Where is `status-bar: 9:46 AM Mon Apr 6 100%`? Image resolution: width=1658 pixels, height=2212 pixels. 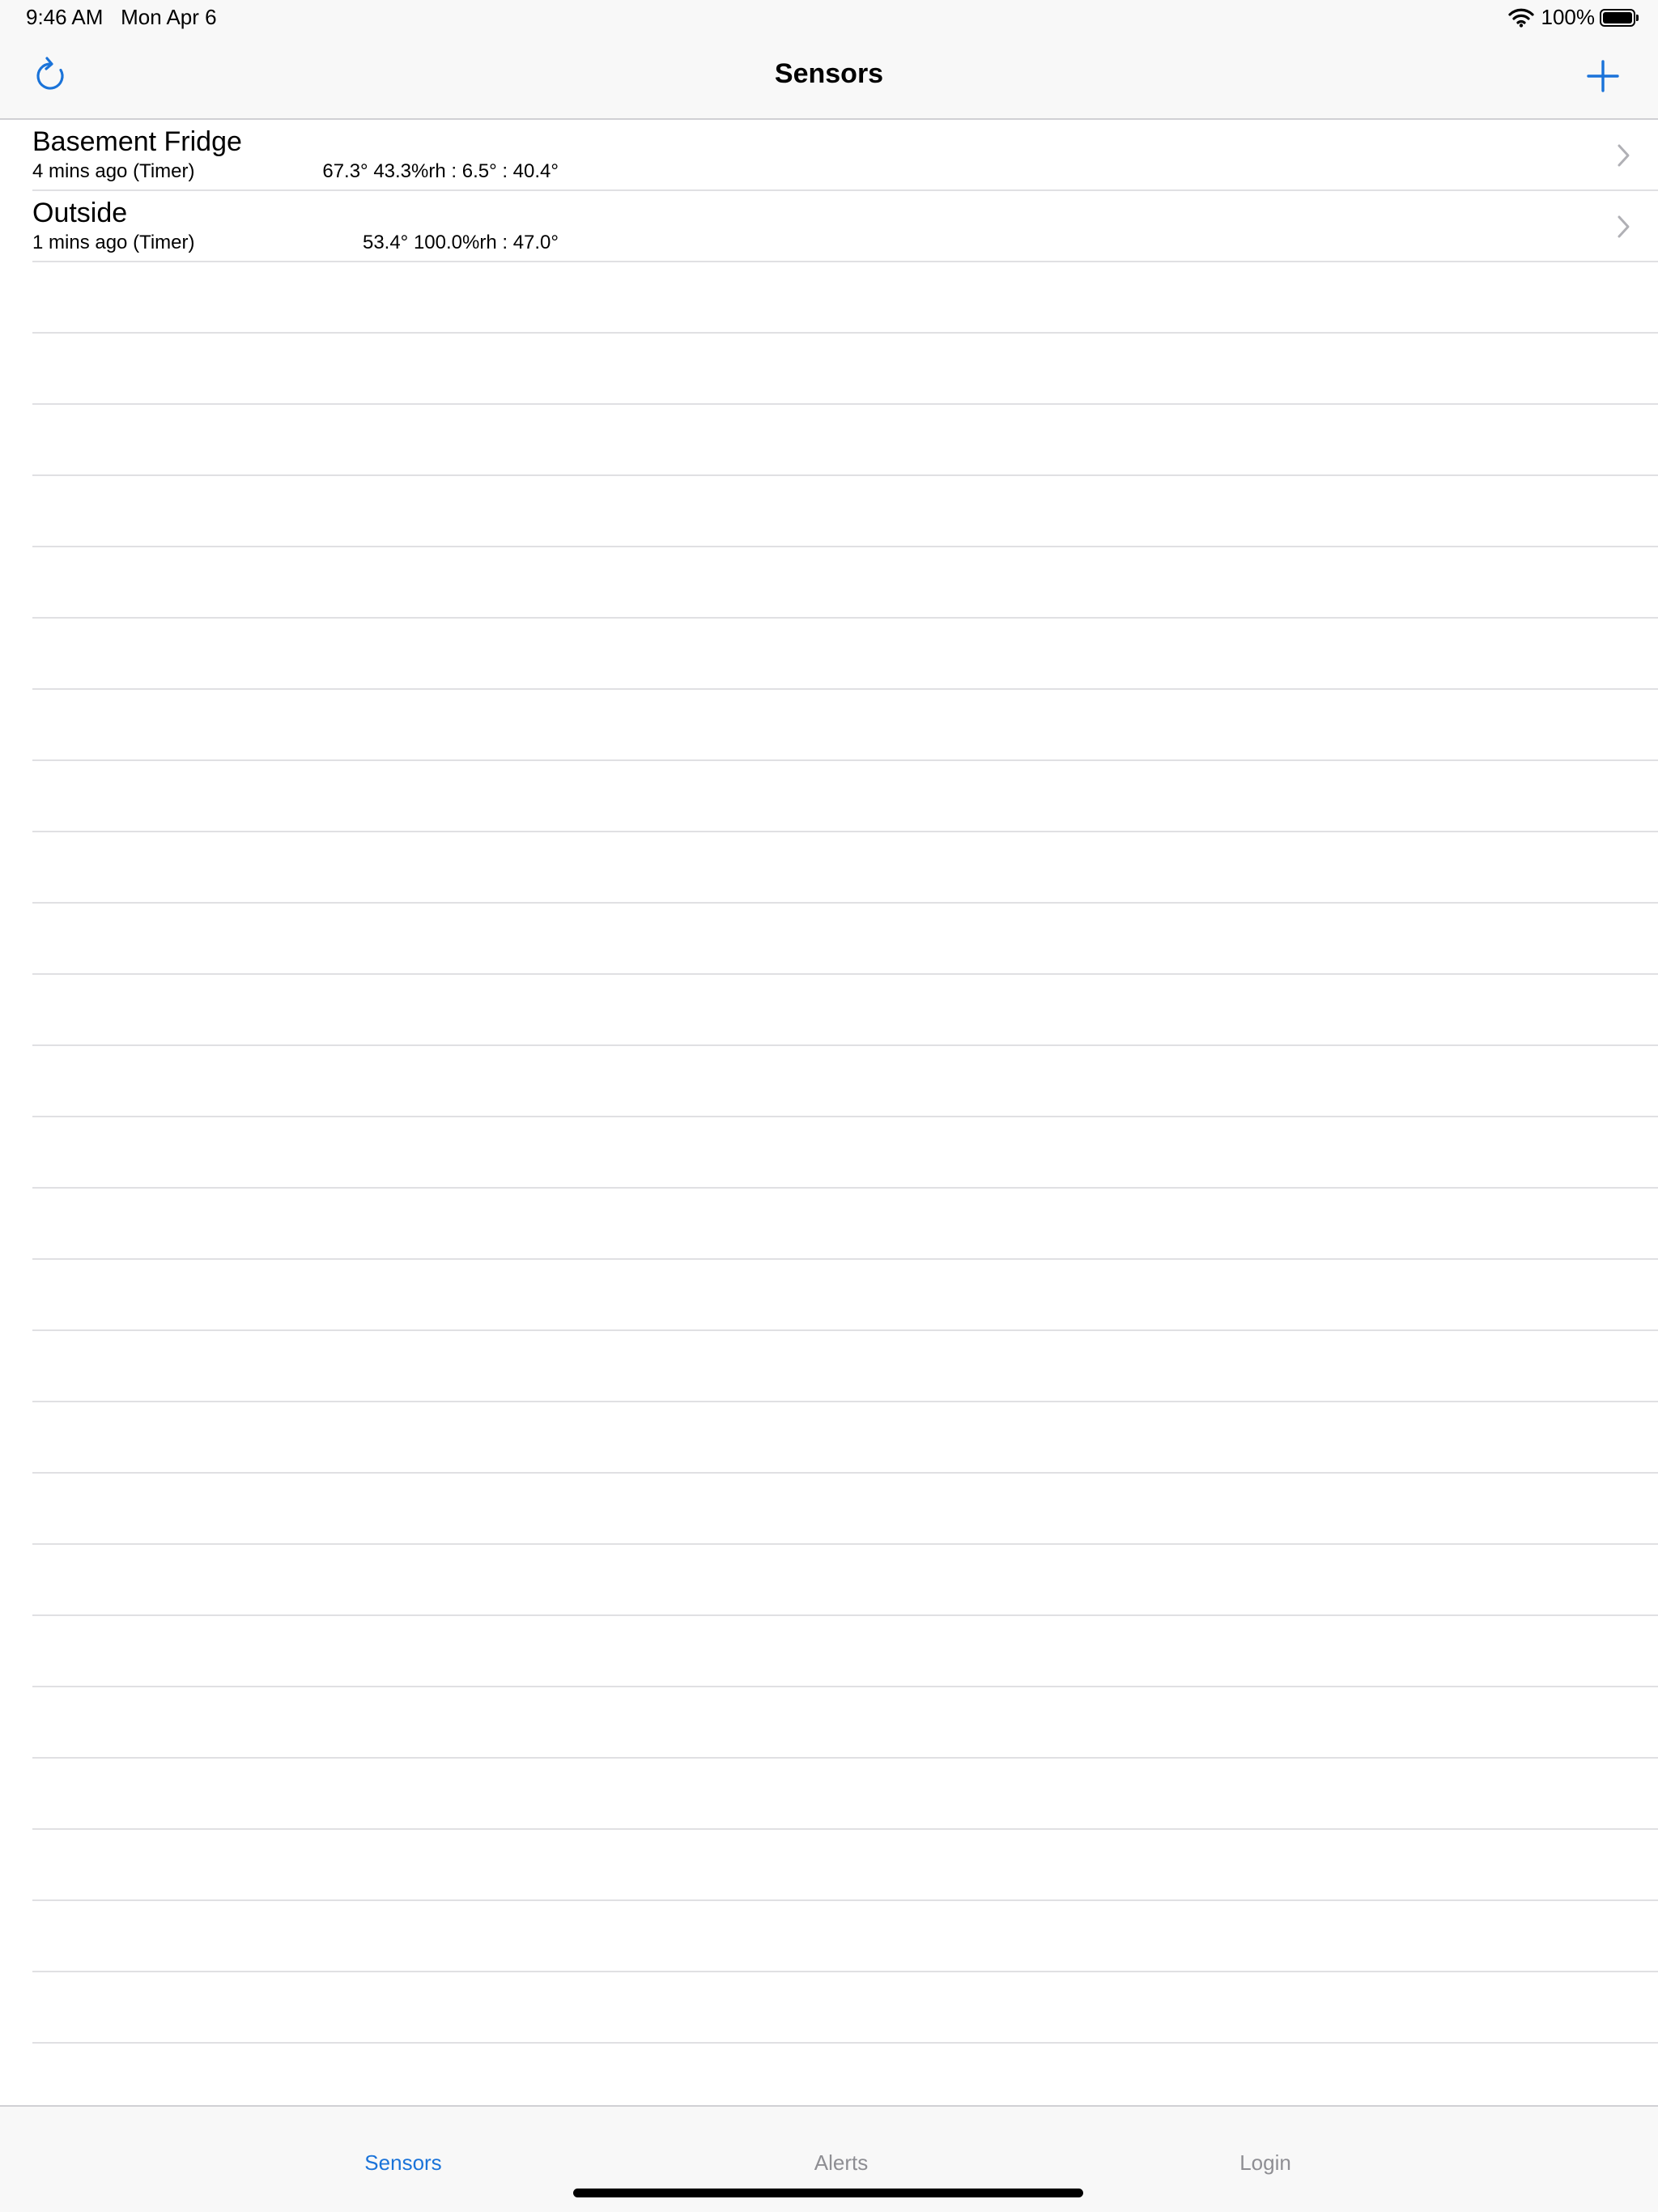 status-bar: 9:46 AM Mon Apr 6 100% is located at coordinates (829, 19).